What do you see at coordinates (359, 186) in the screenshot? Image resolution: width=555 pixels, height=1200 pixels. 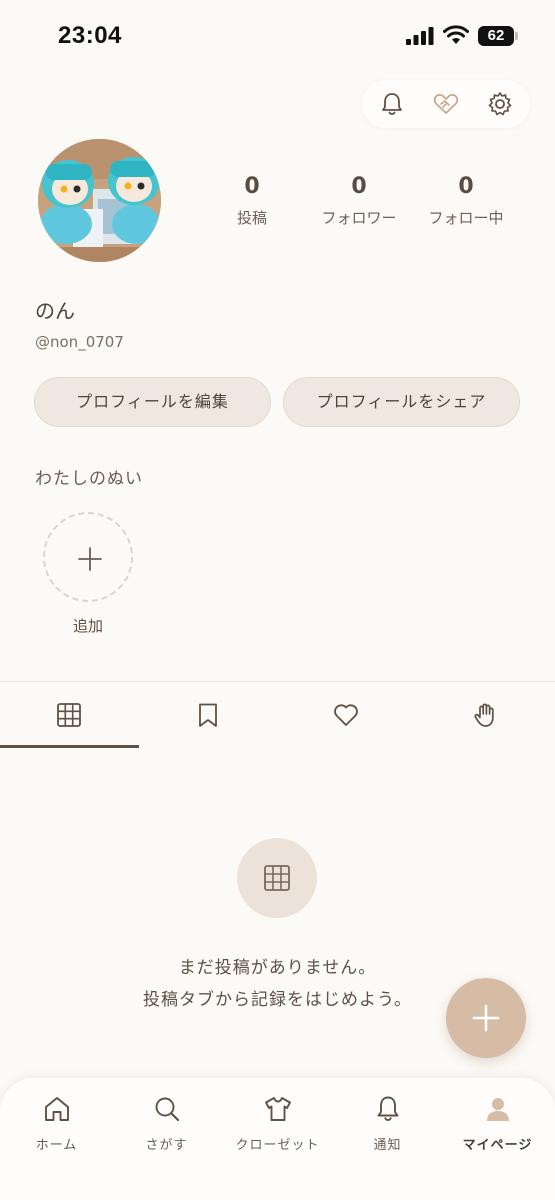 I see `stat-followers-value: 0` at bounding box center [359, 186].